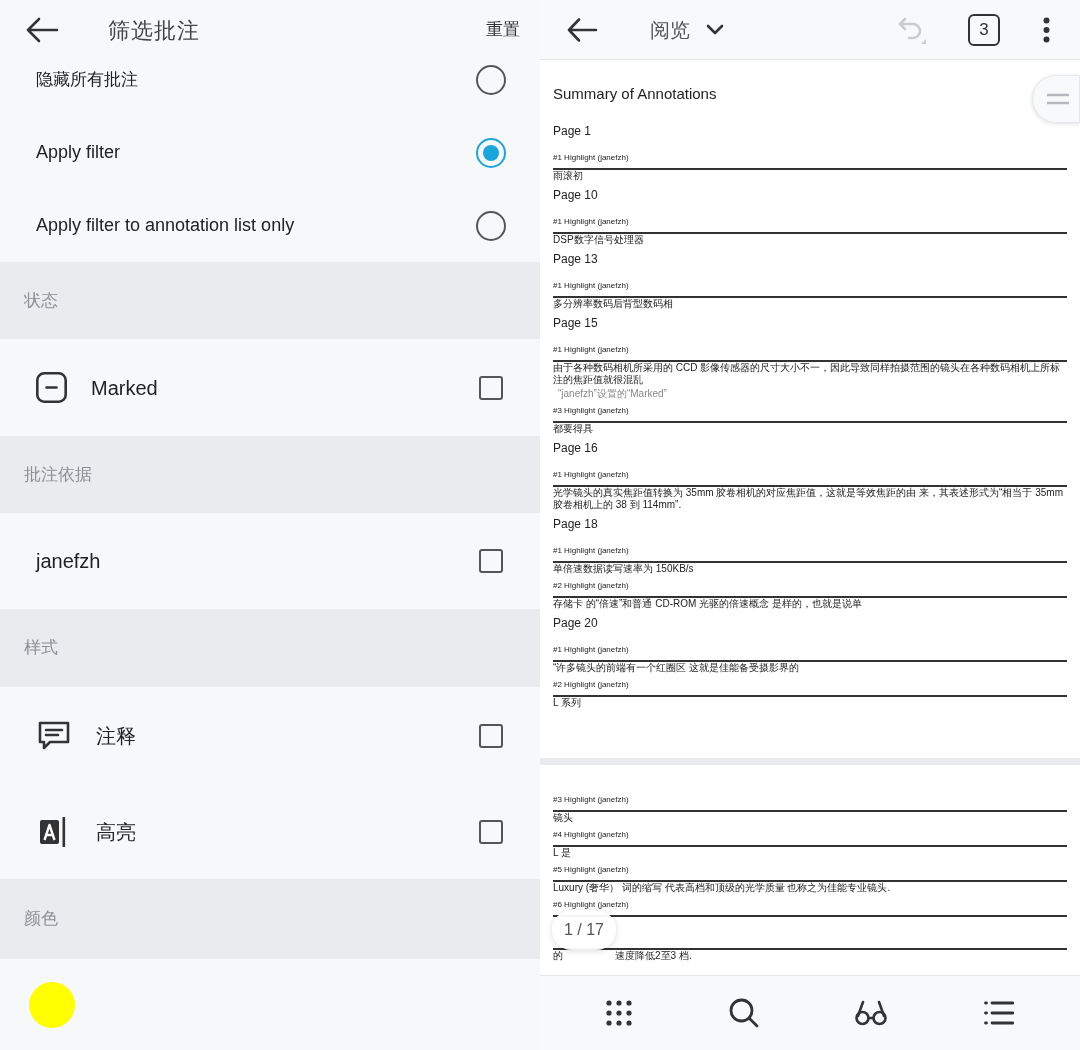 This screenshot has height=1050, width=1080. What do you see at coordinates (53, 831) in the screenshot?
I see `highlight-icon` at bounding box center [53, 831].